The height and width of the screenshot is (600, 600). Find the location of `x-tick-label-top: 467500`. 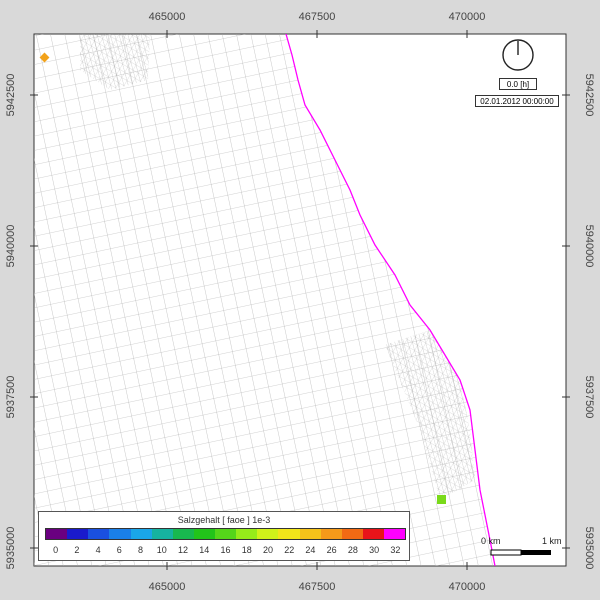

x-tick-label-top: 467500 is located at coordinates (317, 17).